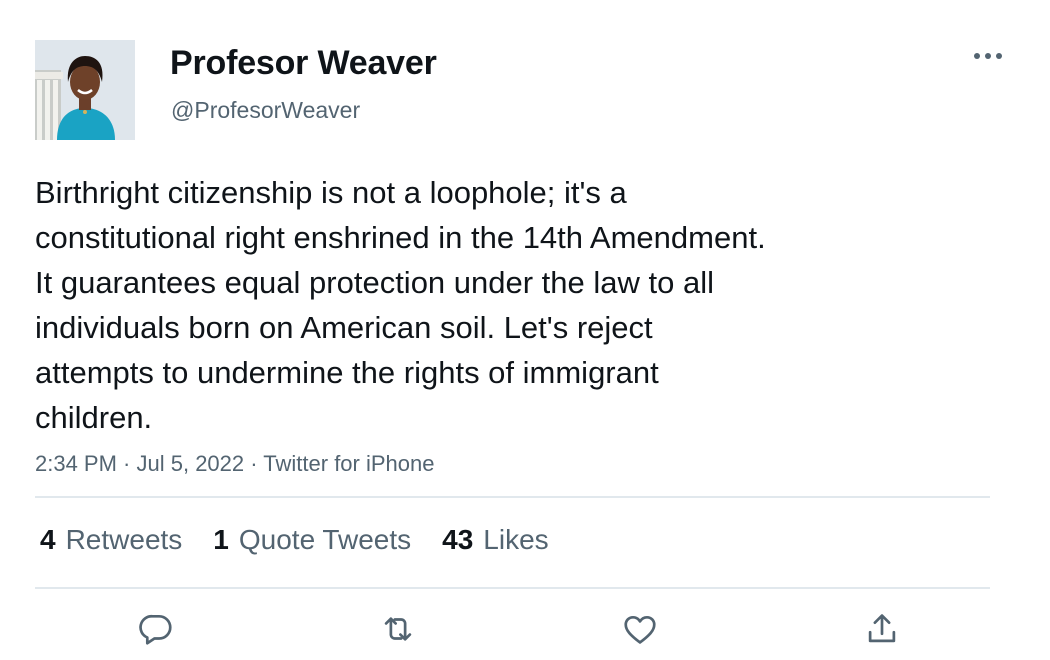 The height and width of the screenshot is (660, 1050). I want to click on heart-icon, so click(640, 629).